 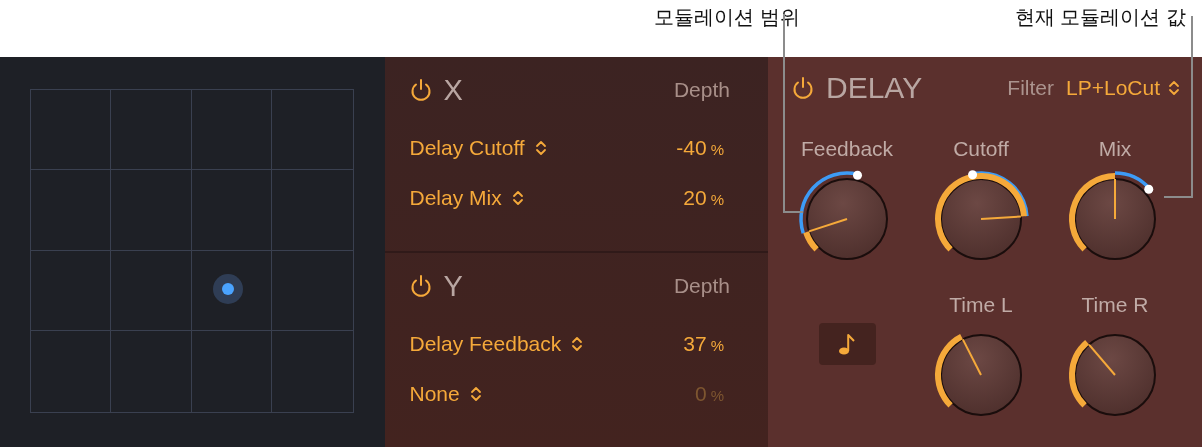 What do you see at coordinates (227, 289) in the screenshot?
I see `pad-puck` at bounding box center [227, 289].